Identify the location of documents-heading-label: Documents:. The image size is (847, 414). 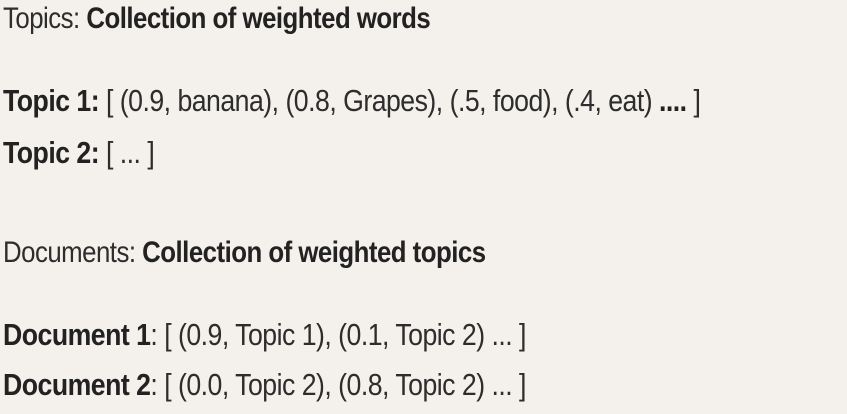
(69, 252).